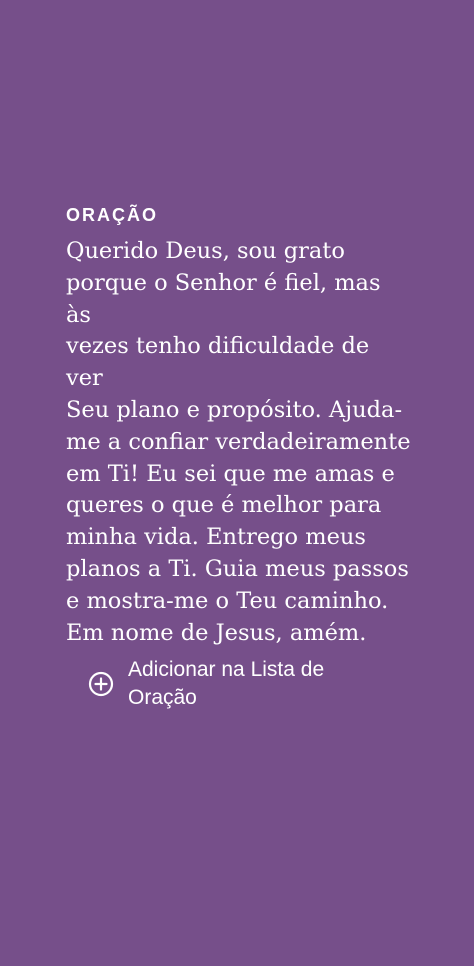 This screenshot has height=966, width=474. What do you see at coordinates (101, 684) in the screenshot?
I see `add-circle-icon` at bounding box center [101, 684].